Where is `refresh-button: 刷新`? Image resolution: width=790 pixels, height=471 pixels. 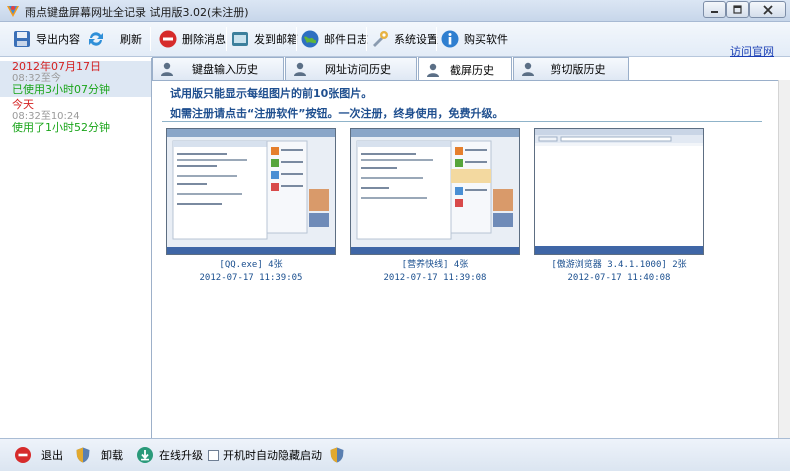 refresh-button: 刷新 is located at coordinates (114, 39).